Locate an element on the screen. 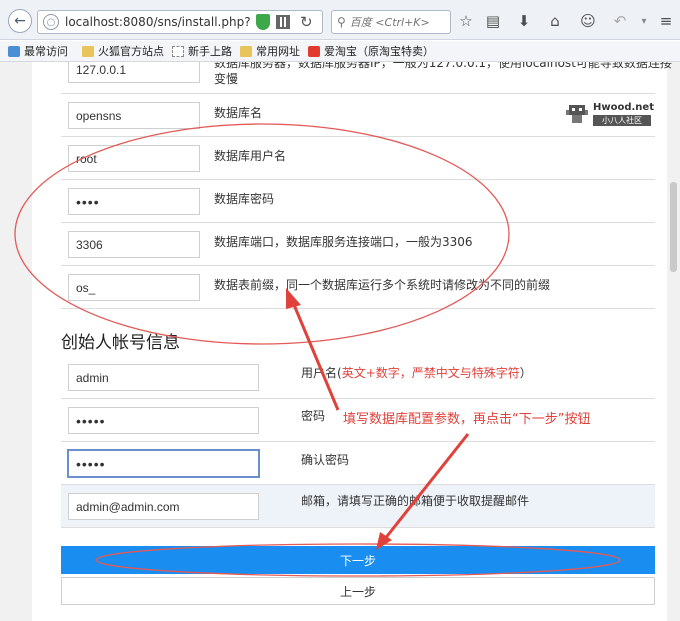 The width and height of the screenshot is (680, 621). home-icon: ⌂ is located at coordinates (555, 21).